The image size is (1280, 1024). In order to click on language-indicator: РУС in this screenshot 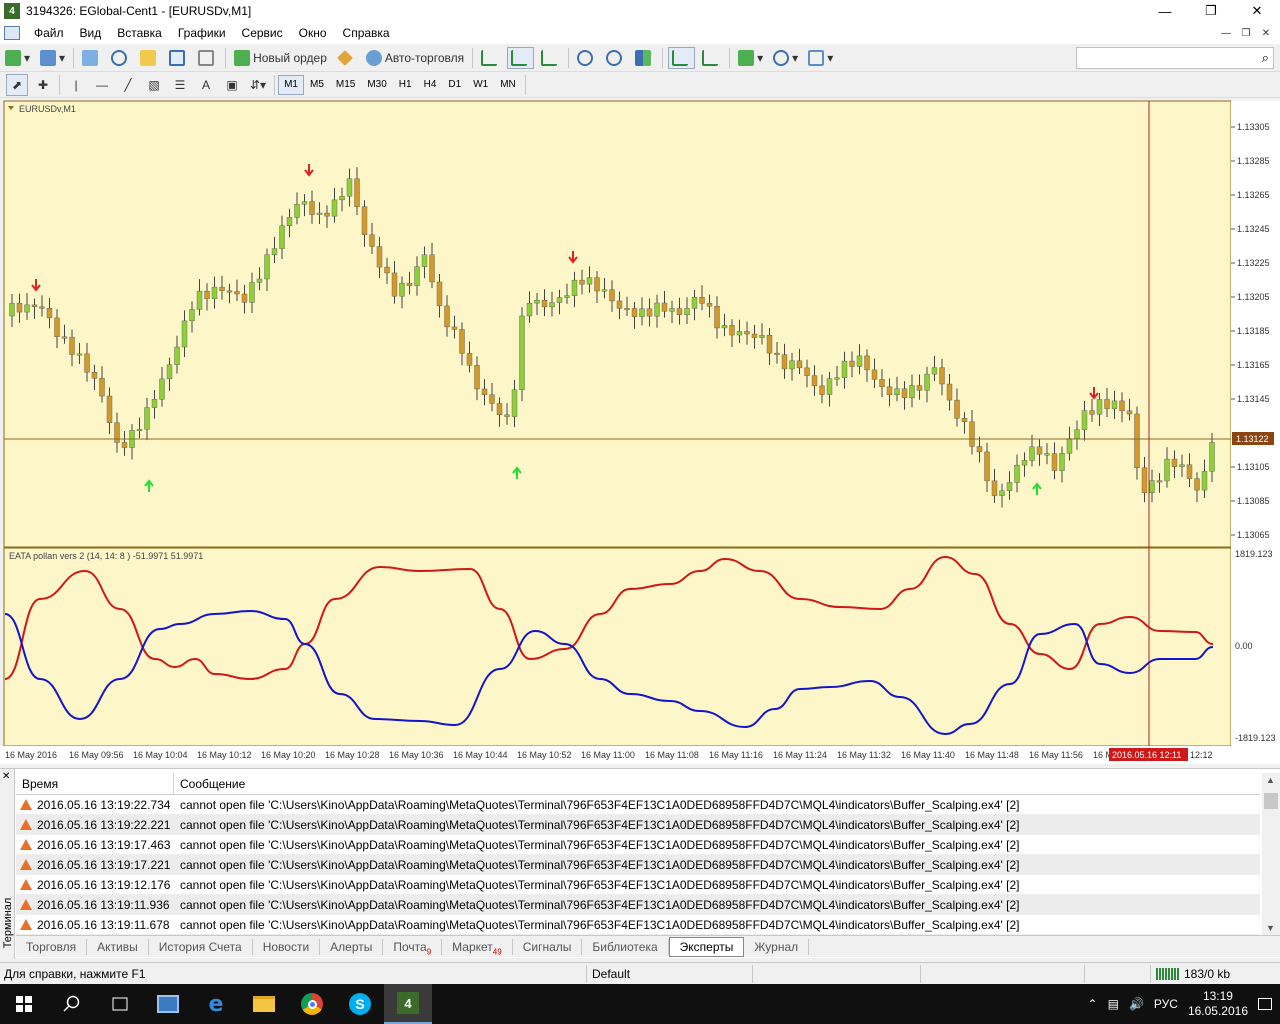, I will do `click(1166, 1004)`.